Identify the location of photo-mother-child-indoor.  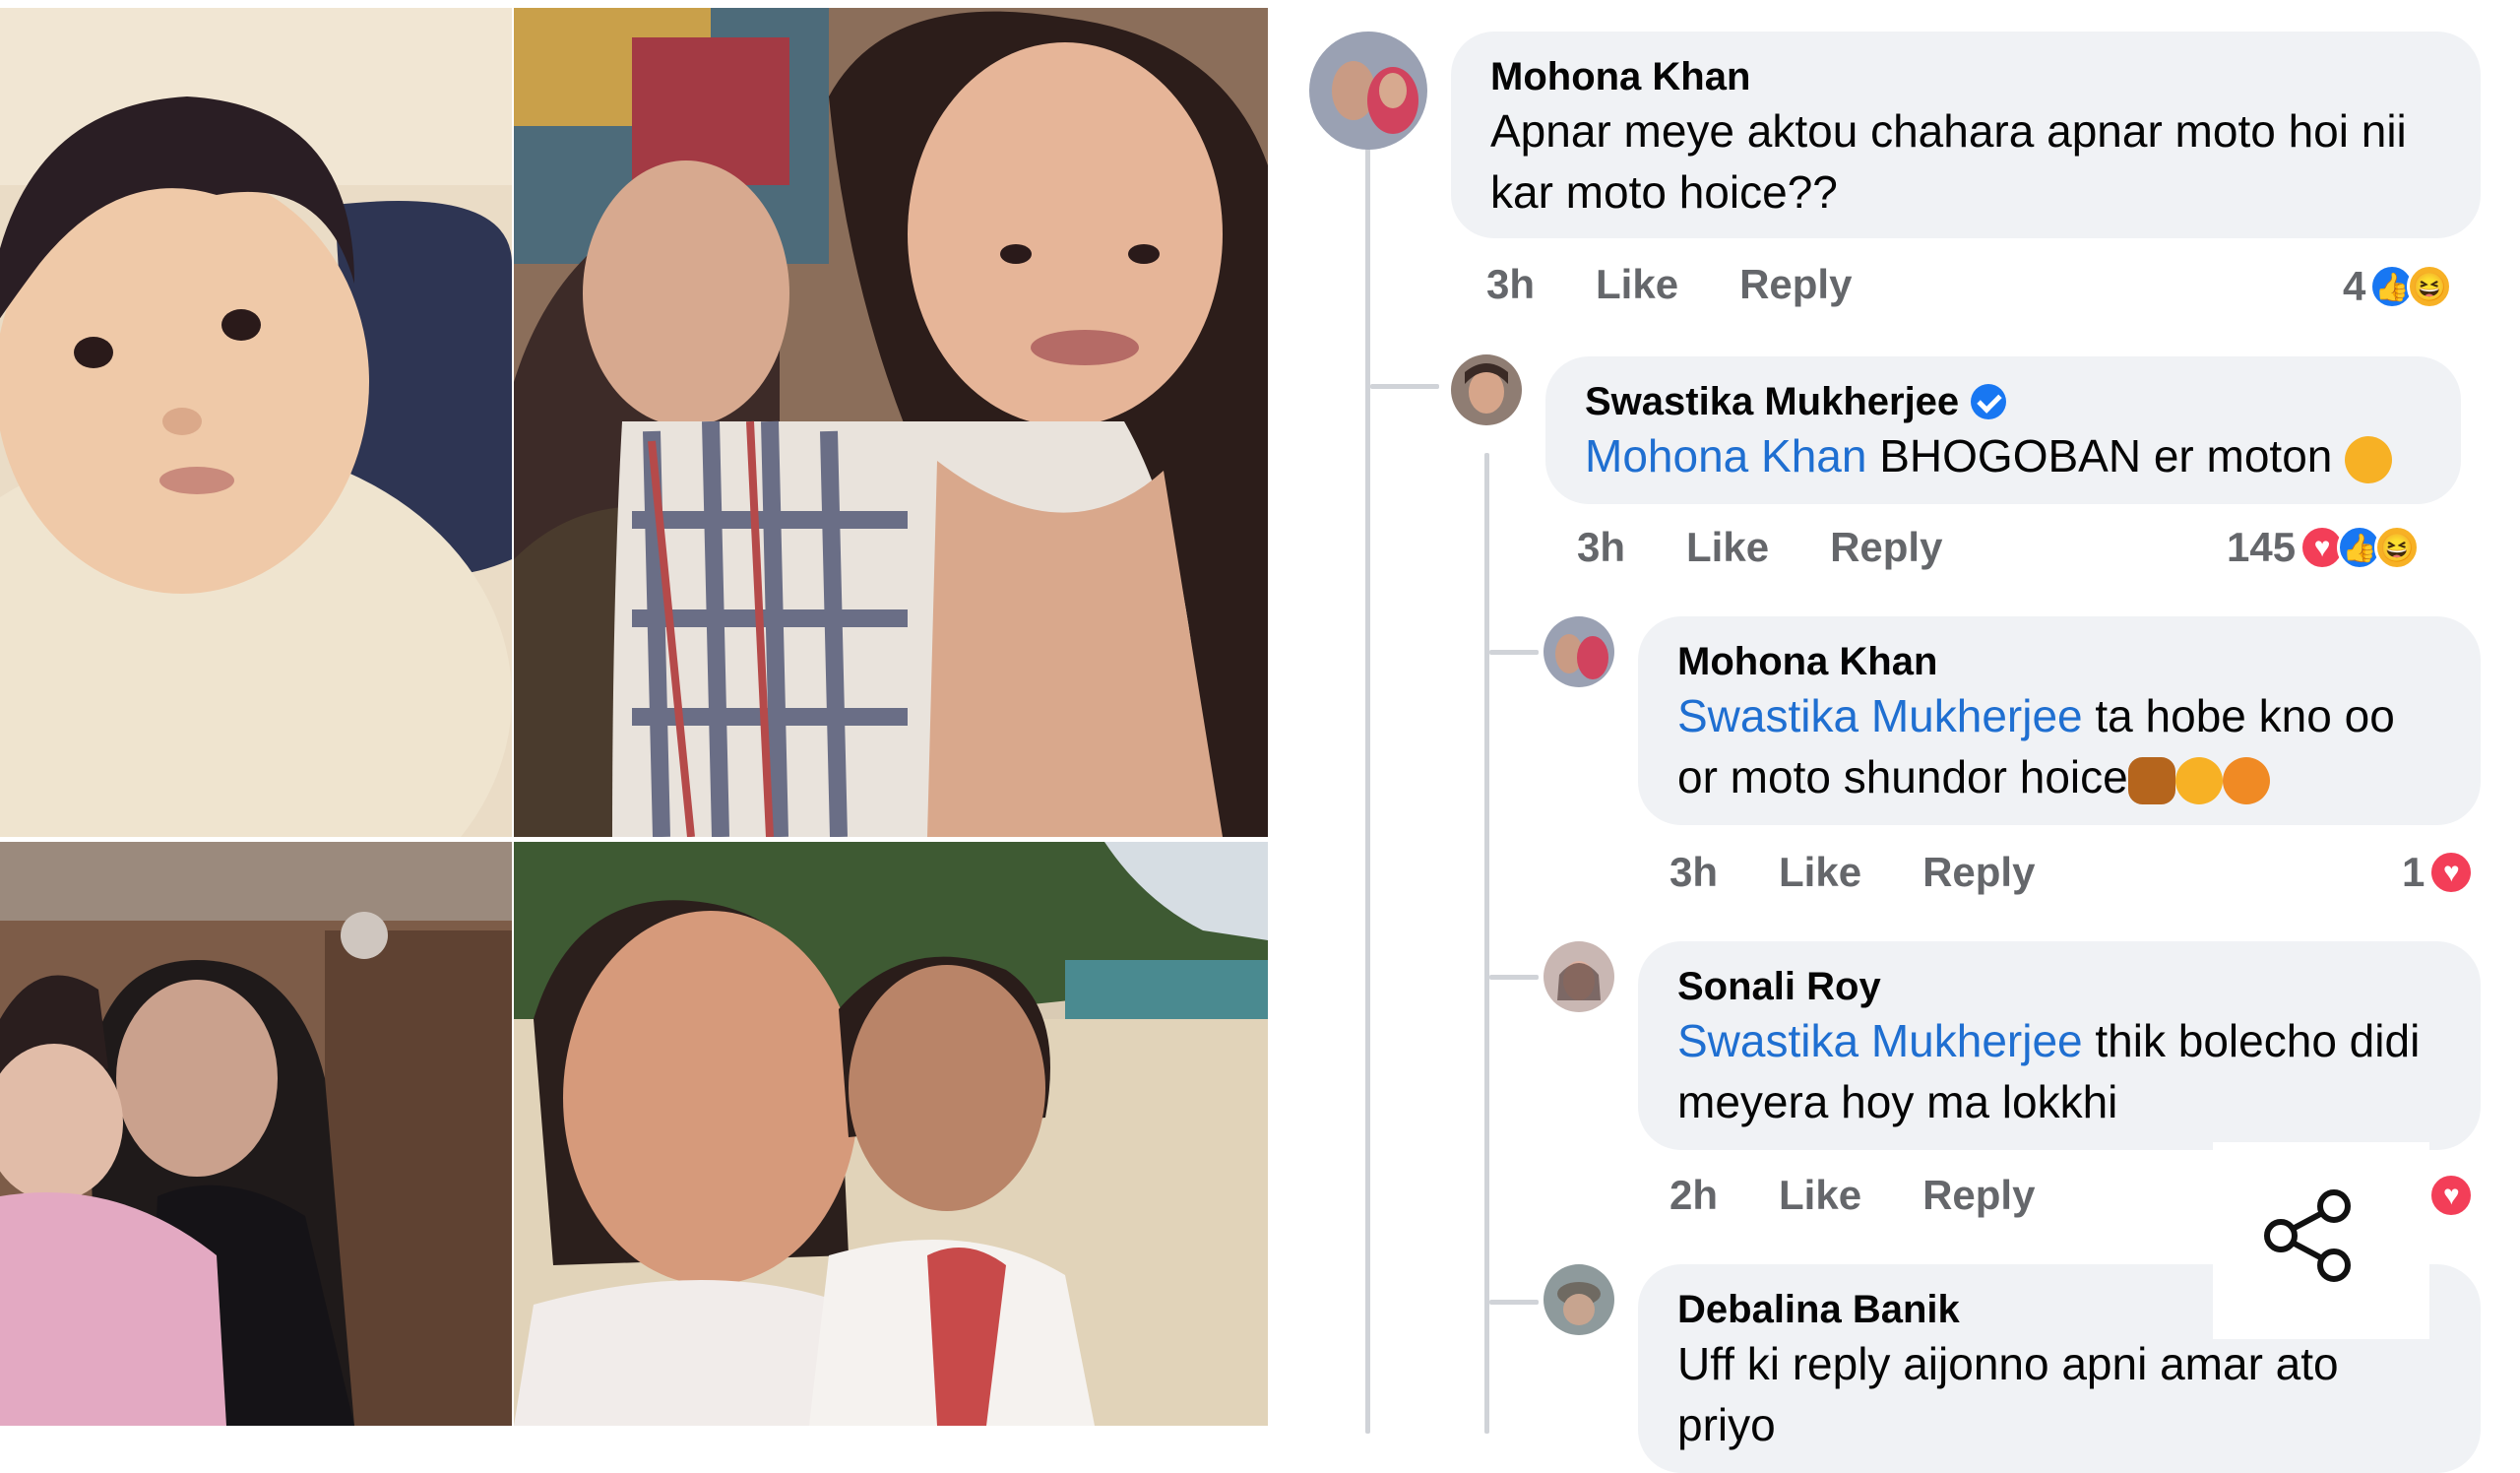
(256, 1134).